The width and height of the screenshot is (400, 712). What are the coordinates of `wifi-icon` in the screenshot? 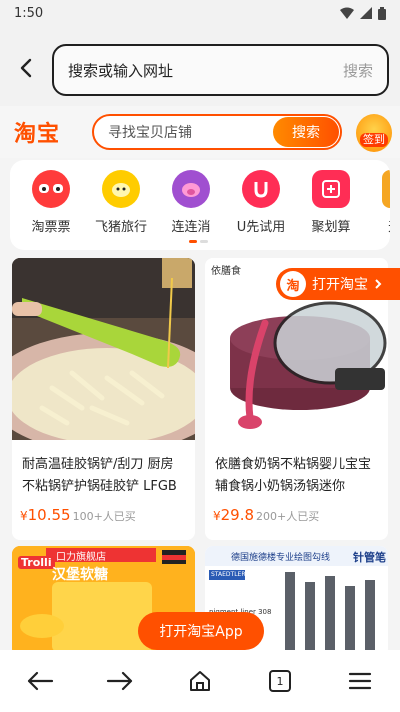 It's located at (347, 13).